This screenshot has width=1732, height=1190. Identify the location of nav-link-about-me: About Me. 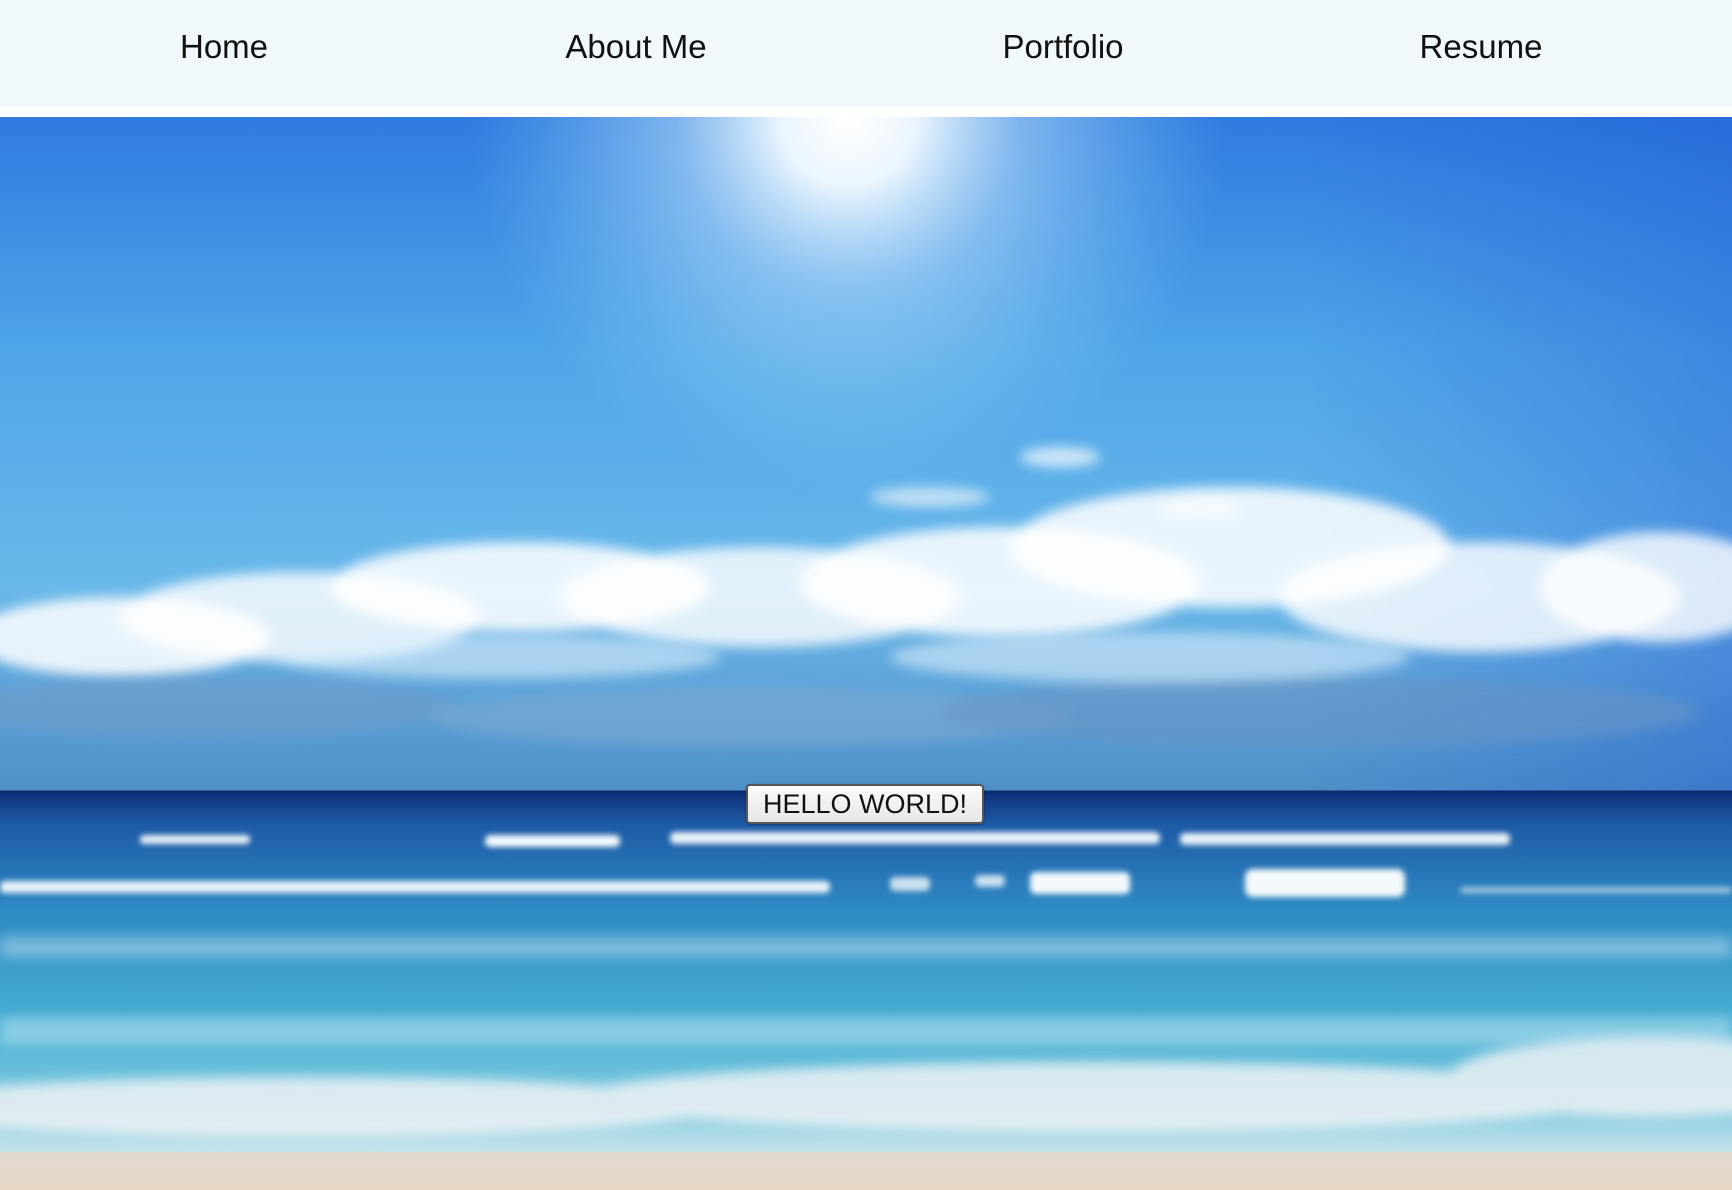
(635, 47).